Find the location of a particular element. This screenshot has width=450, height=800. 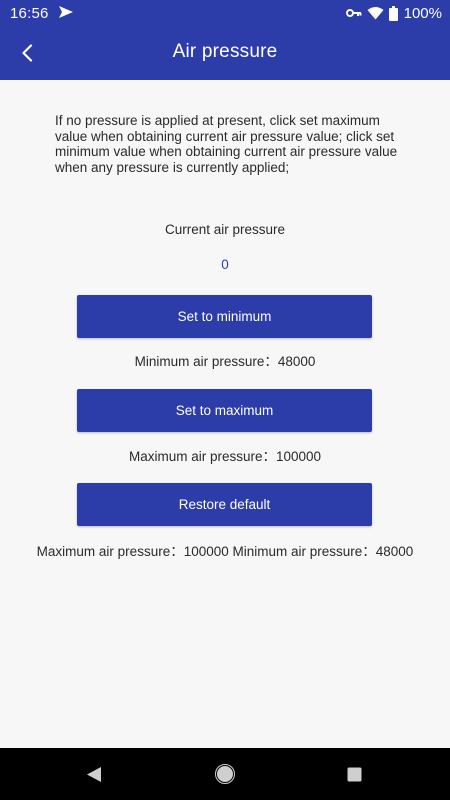

current-pressure-label: Current air pressure is located at coordinates (225, 229).